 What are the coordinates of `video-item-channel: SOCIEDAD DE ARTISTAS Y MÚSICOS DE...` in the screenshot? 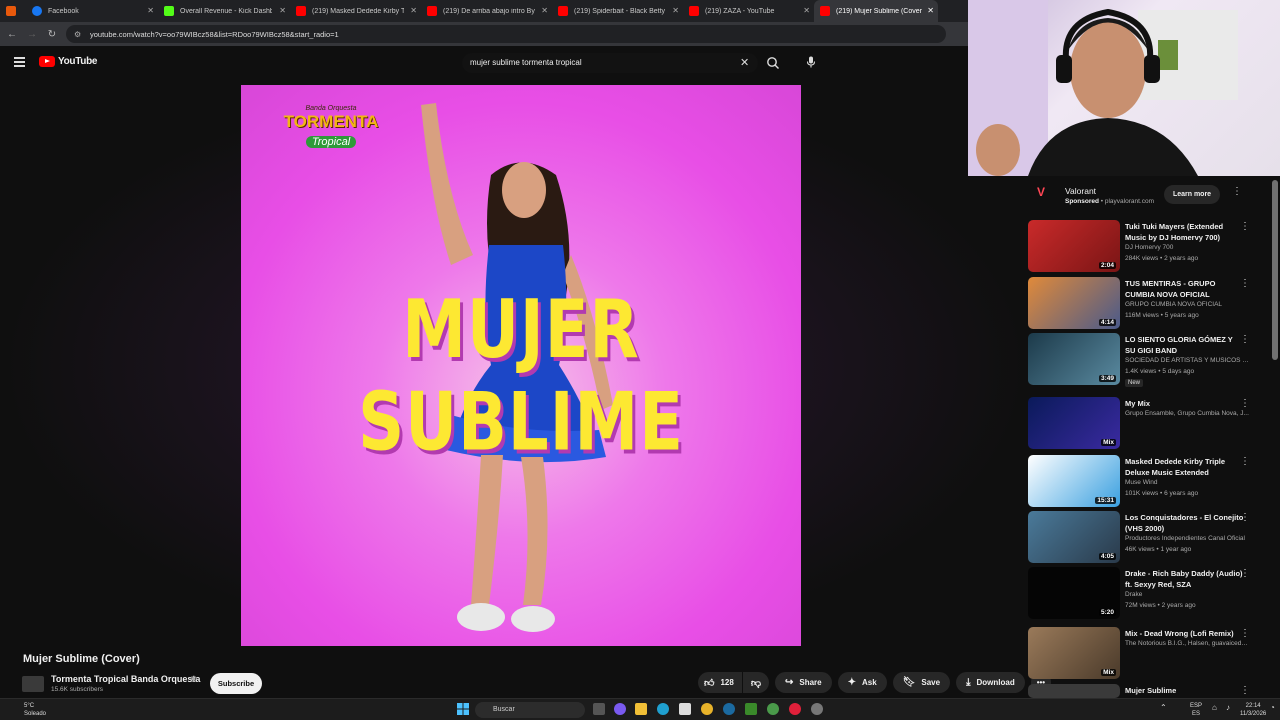 It's located at (1187, 360).